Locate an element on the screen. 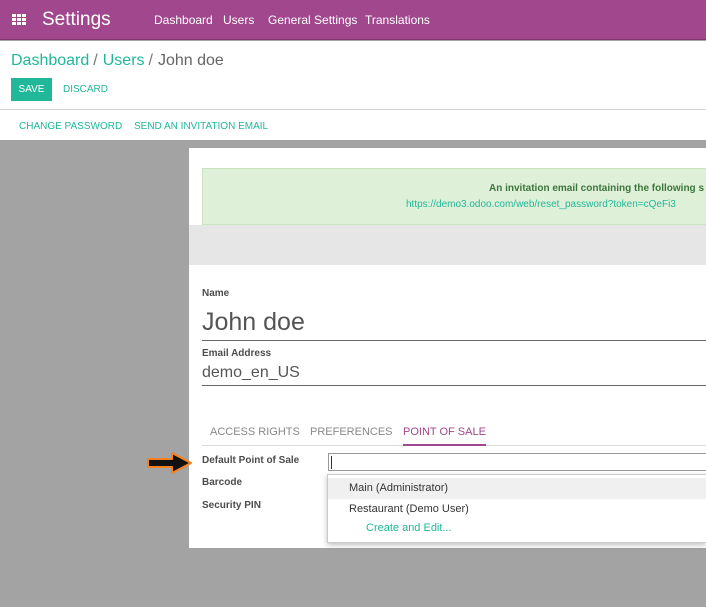 This screenshot has width=706, height=607. name-field is located at coordinates (454, 322).